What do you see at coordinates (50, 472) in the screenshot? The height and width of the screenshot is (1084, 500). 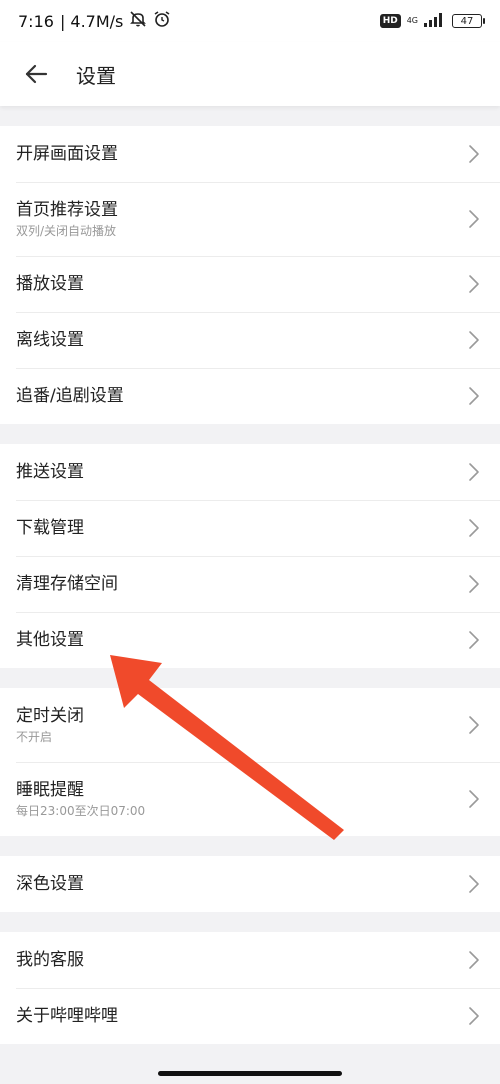 I see `row-label: 推送设置` at bounding box center [50, 472].